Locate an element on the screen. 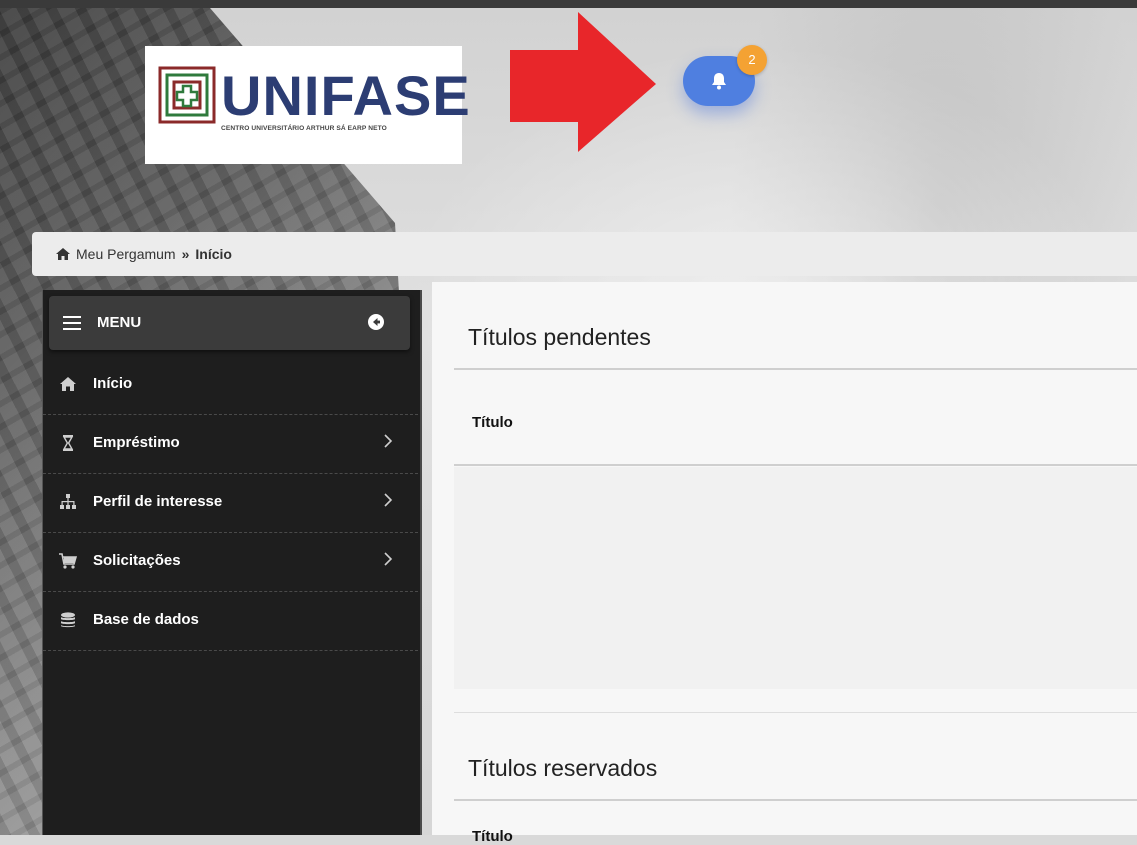 Image resolution: width=1137 pixels, height=845 pixels. logo-name: UNIFASE is located at coordinates (346, 95).